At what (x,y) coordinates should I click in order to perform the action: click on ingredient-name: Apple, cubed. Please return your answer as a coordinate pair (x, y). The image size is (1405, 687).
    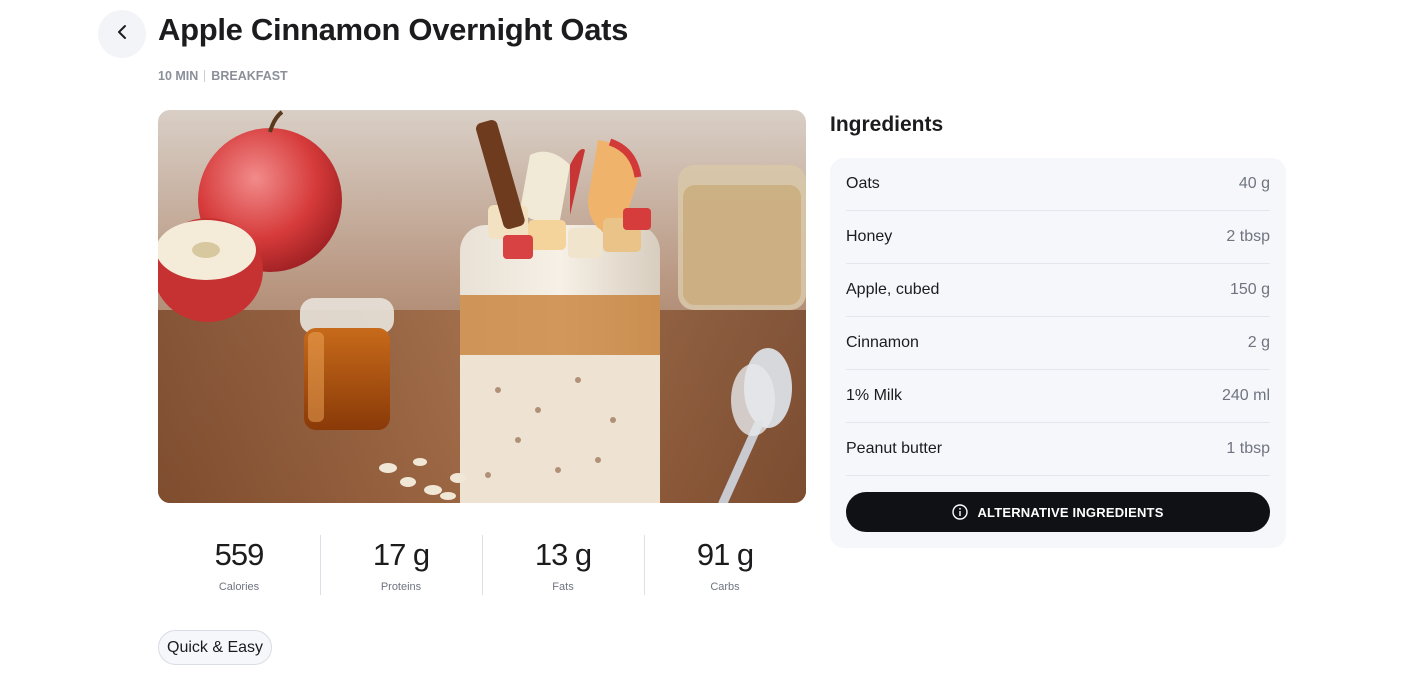
    Looking at the image, I should click on (893, 289).